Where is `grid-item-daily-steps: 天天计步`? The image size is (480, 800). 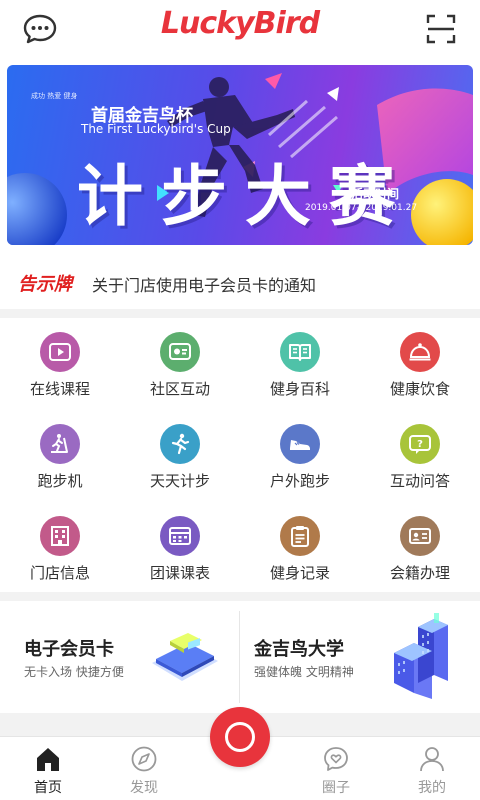
grid-item-daily-steps: 天天计步 is located at coordinates (180, 457).